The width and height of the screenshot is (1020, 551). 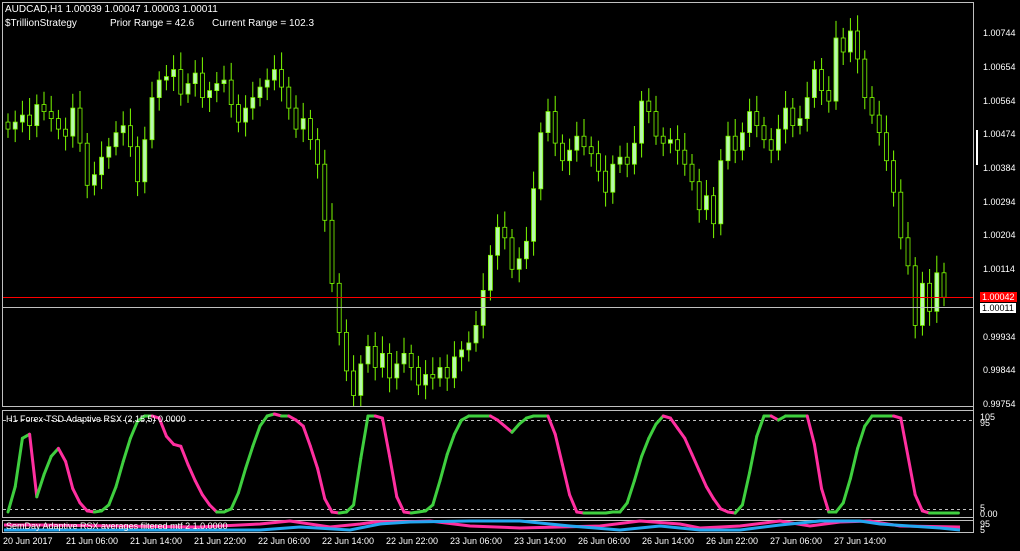 What do you see at coordinates (348, 541) in the screenshot?
I see `time-tick: 22 Jun 14:00` at bounding box center [348, 541].